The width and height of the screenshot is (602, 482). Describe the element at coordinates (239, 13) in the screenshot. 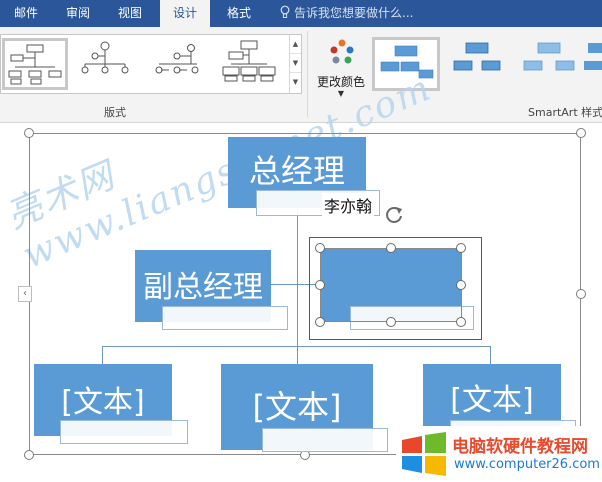

I see `tab-format: 格式` at that location.